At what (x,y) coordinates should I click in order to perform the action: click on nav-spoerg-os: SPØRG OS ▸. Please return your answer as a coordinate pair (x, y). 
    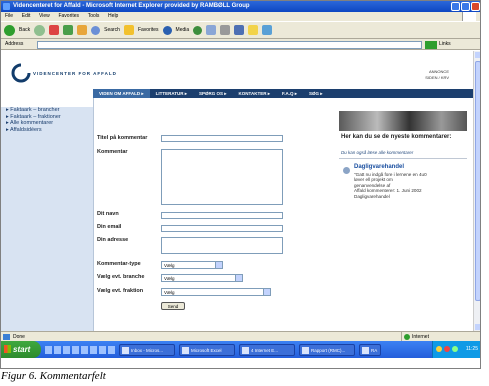
    Looking at the image, I should click on (213, 93).